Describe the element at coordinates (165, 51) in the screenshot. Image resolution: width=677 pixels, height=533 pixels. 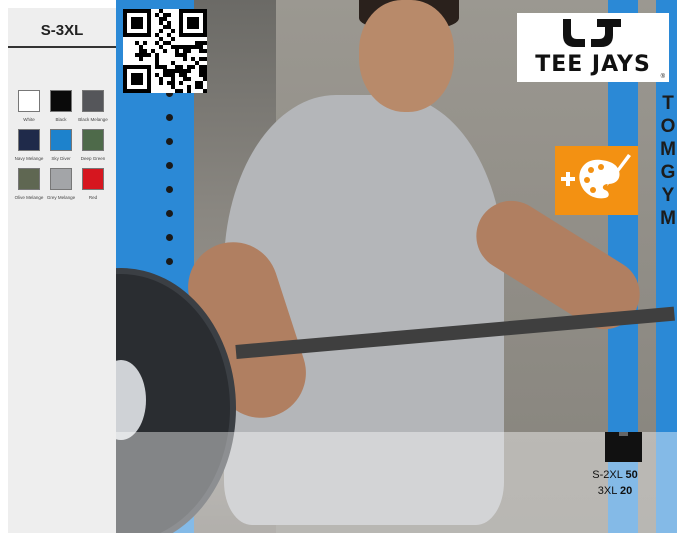
I see `qr-code-icon` at that location.